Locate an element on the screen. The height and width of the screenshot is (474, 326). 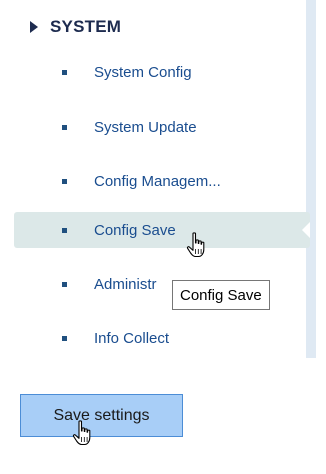
section-title: SYSTEM is located at coordinates (86, 26).